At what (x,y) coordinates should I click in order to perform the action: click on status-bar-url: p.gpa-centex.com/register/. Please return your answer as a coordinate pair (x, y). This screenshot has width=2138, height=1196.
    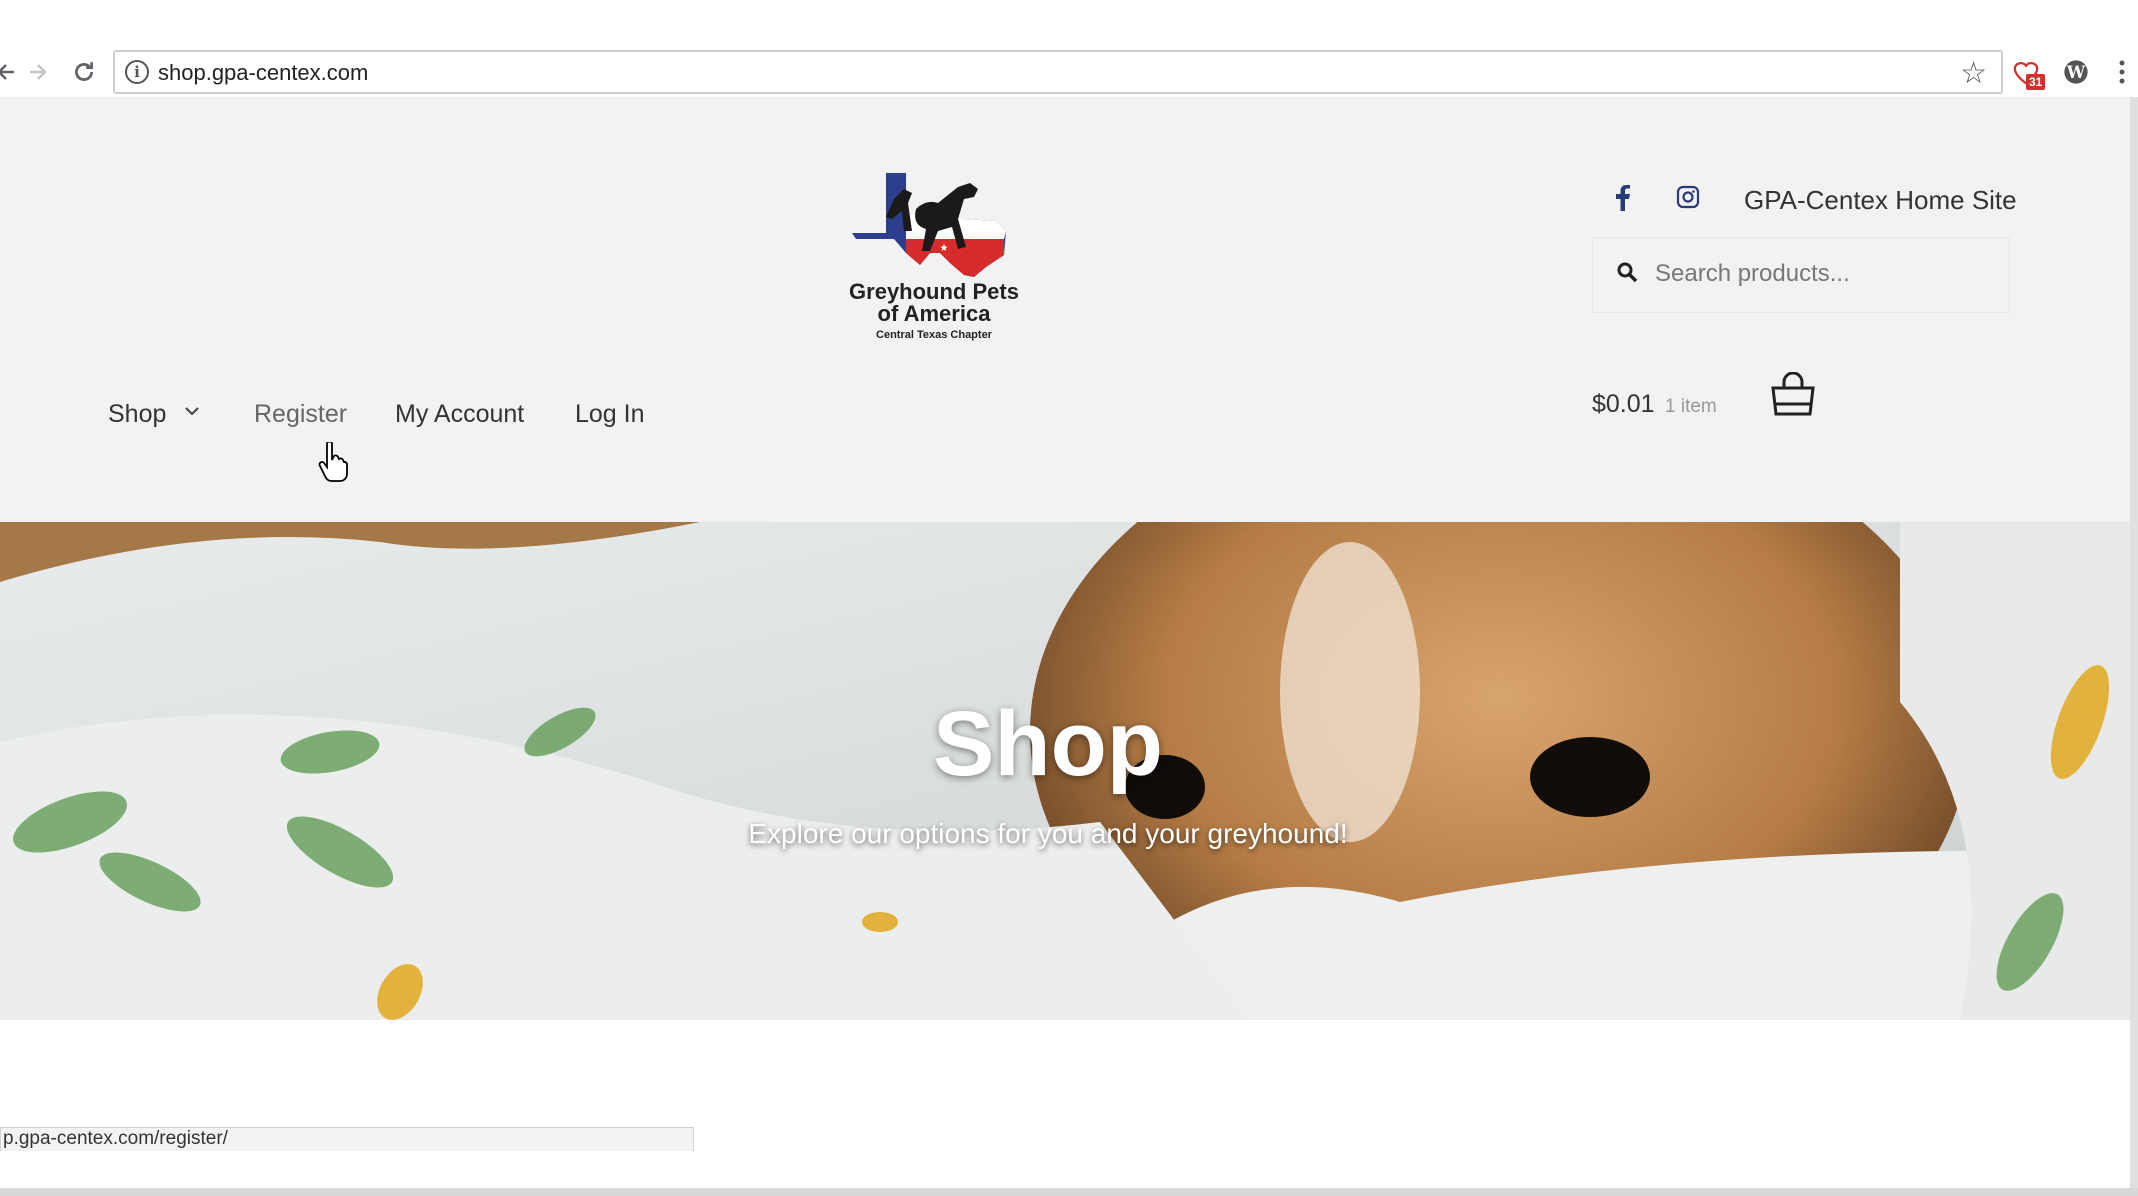
    Looking at the image, I should click on (347, 1139).